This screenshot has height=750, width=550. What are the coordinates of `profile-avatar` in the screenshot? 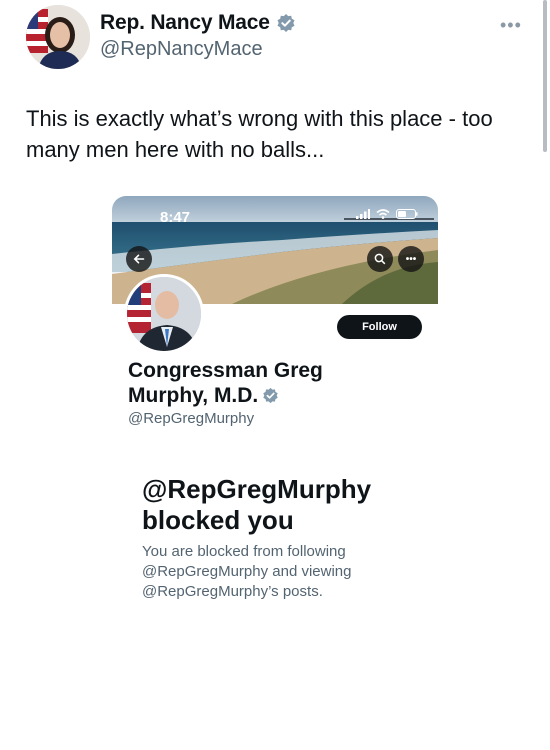 It's located at (164, 314).